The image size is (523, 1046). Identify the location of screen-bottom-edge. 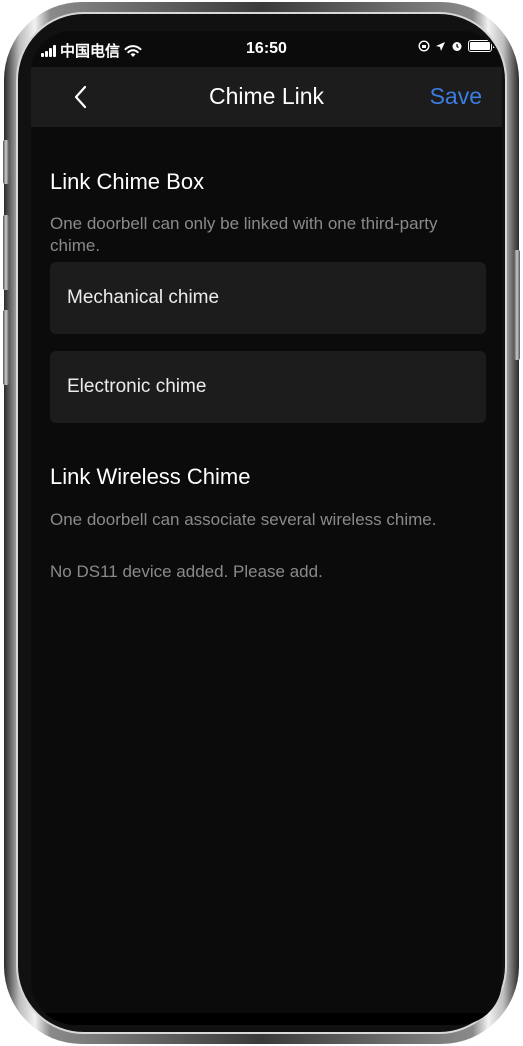
(266, 1019).